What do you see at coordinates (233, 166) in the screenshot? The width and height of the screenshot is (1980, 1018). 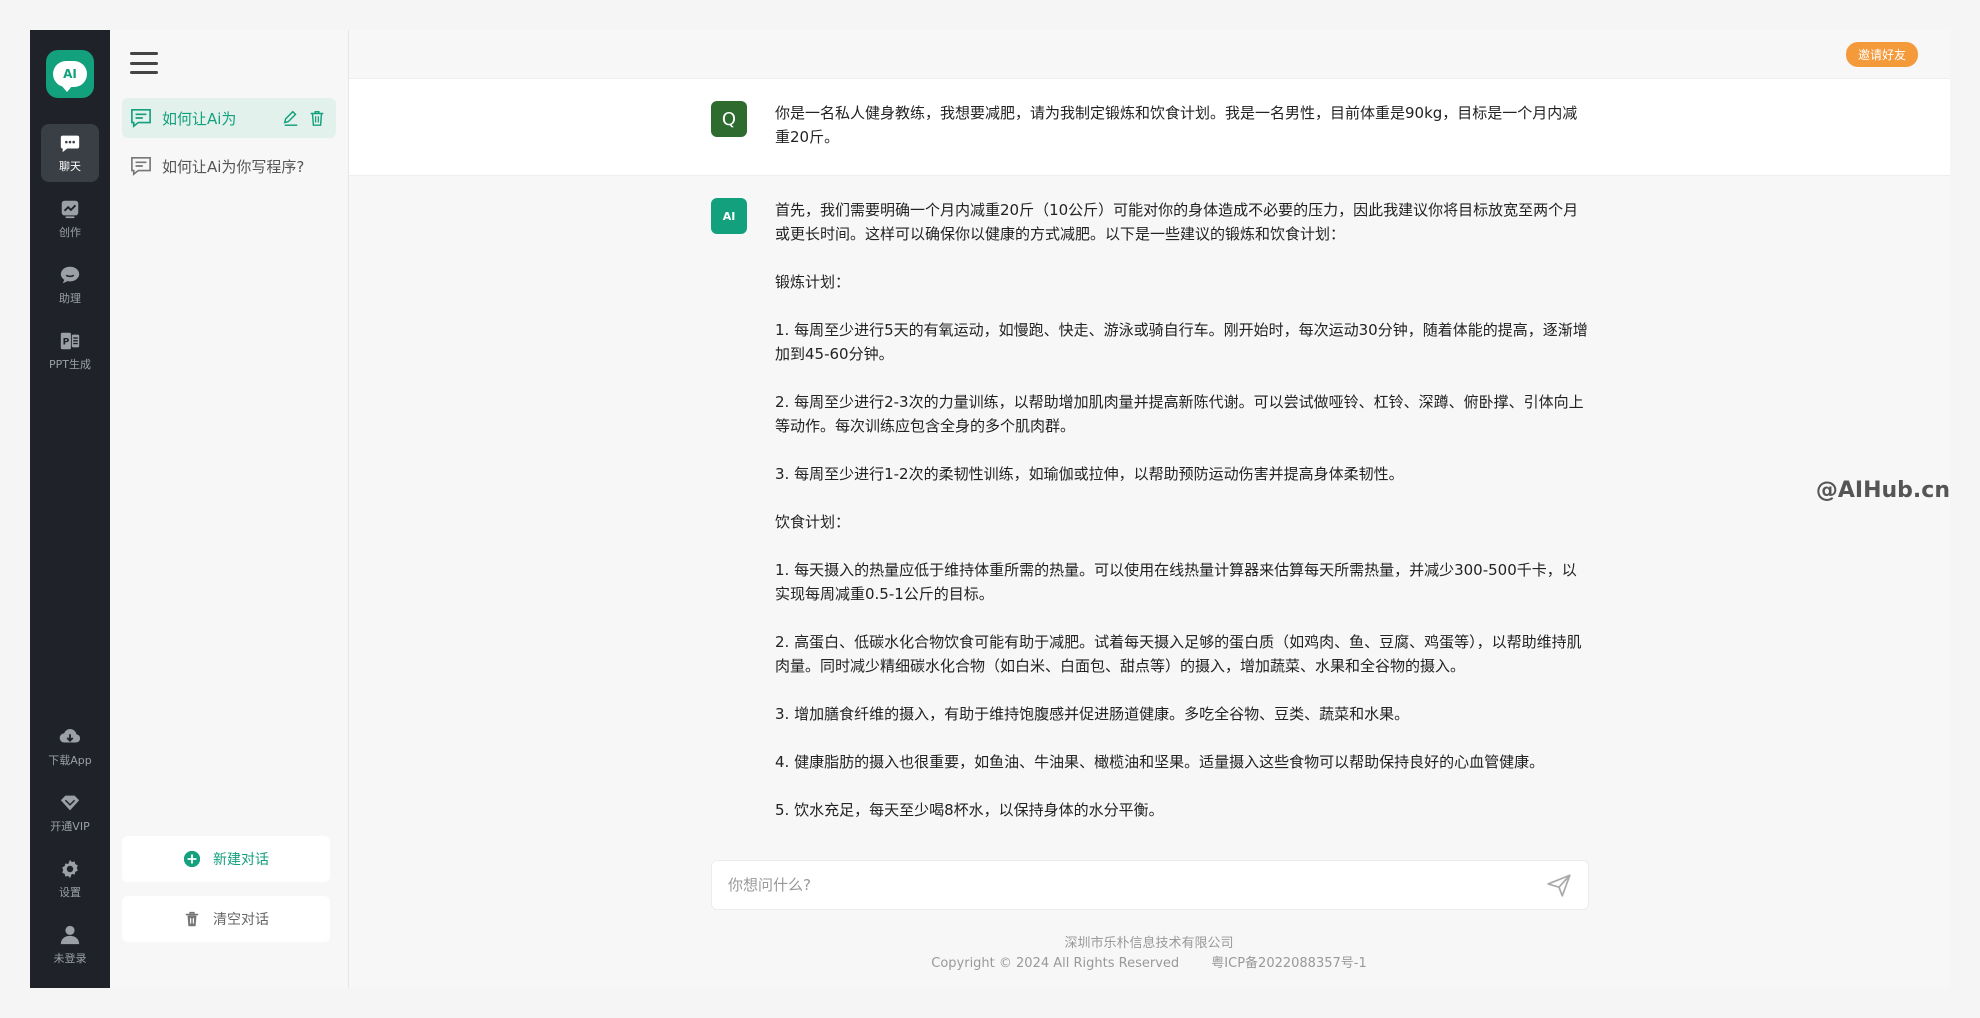 I see `conversation-label: 如何让Ai为你写程序?` at bounding box center [233, 166].